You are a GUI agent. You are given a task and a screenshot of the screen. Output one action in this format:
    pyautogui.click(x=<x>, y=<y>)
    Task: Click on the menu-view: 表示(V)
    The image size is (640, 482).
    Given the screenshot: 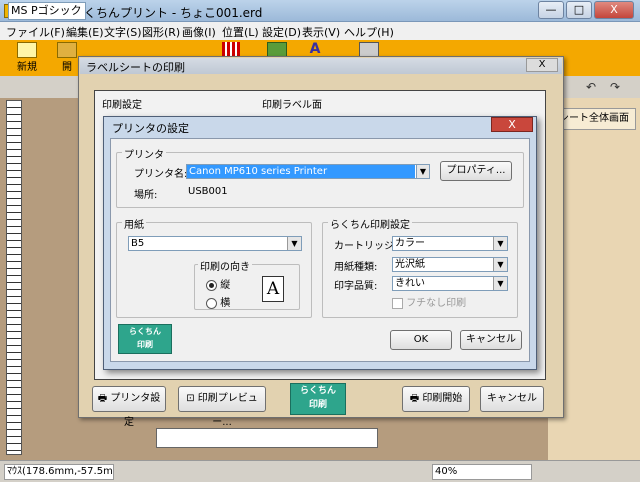 What is the action you would take?
    pyautogui.click(x=321, y=32)
    